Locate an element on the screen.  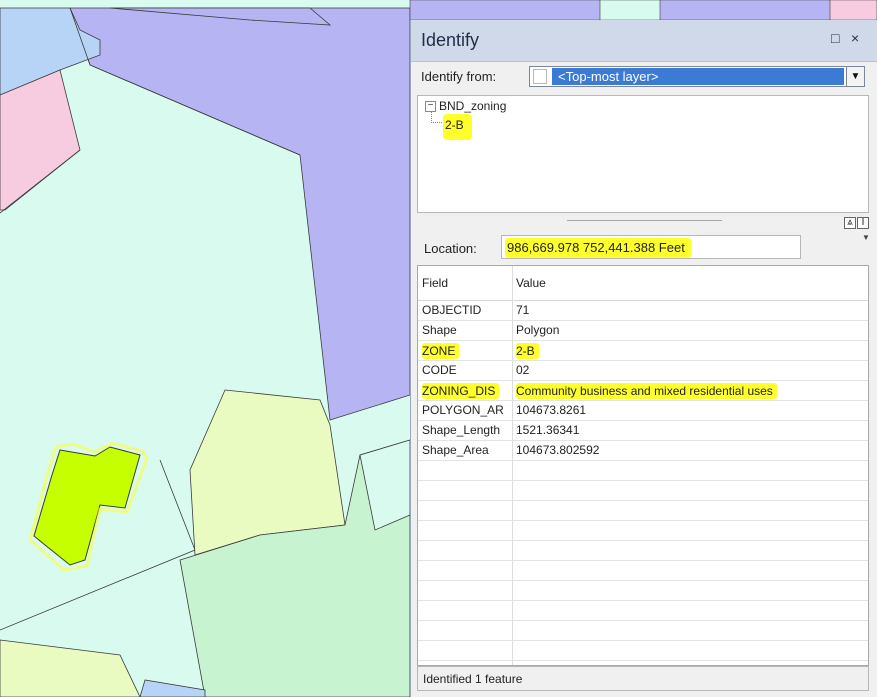
location-label: Location: is located at coordinates (450, 248).